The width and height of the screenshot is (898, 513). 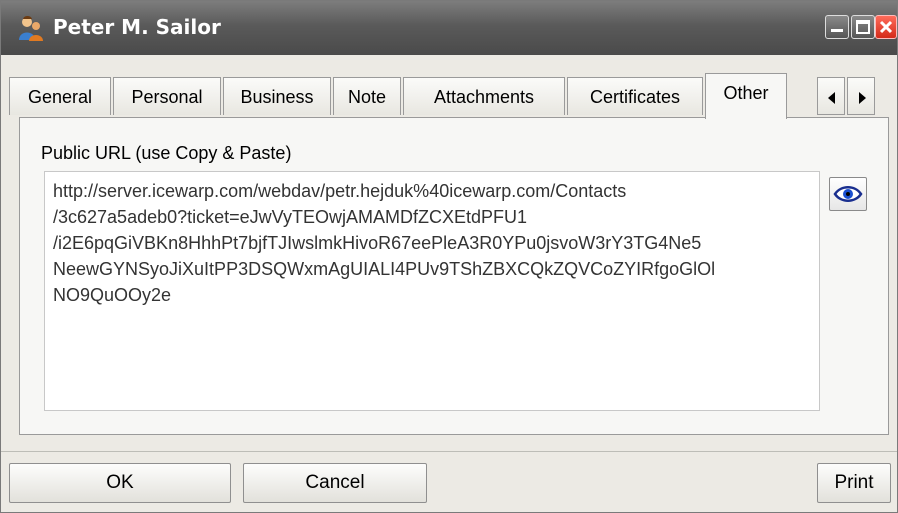 I want to click on arrow-left-icon, so click(x=831, y=98).